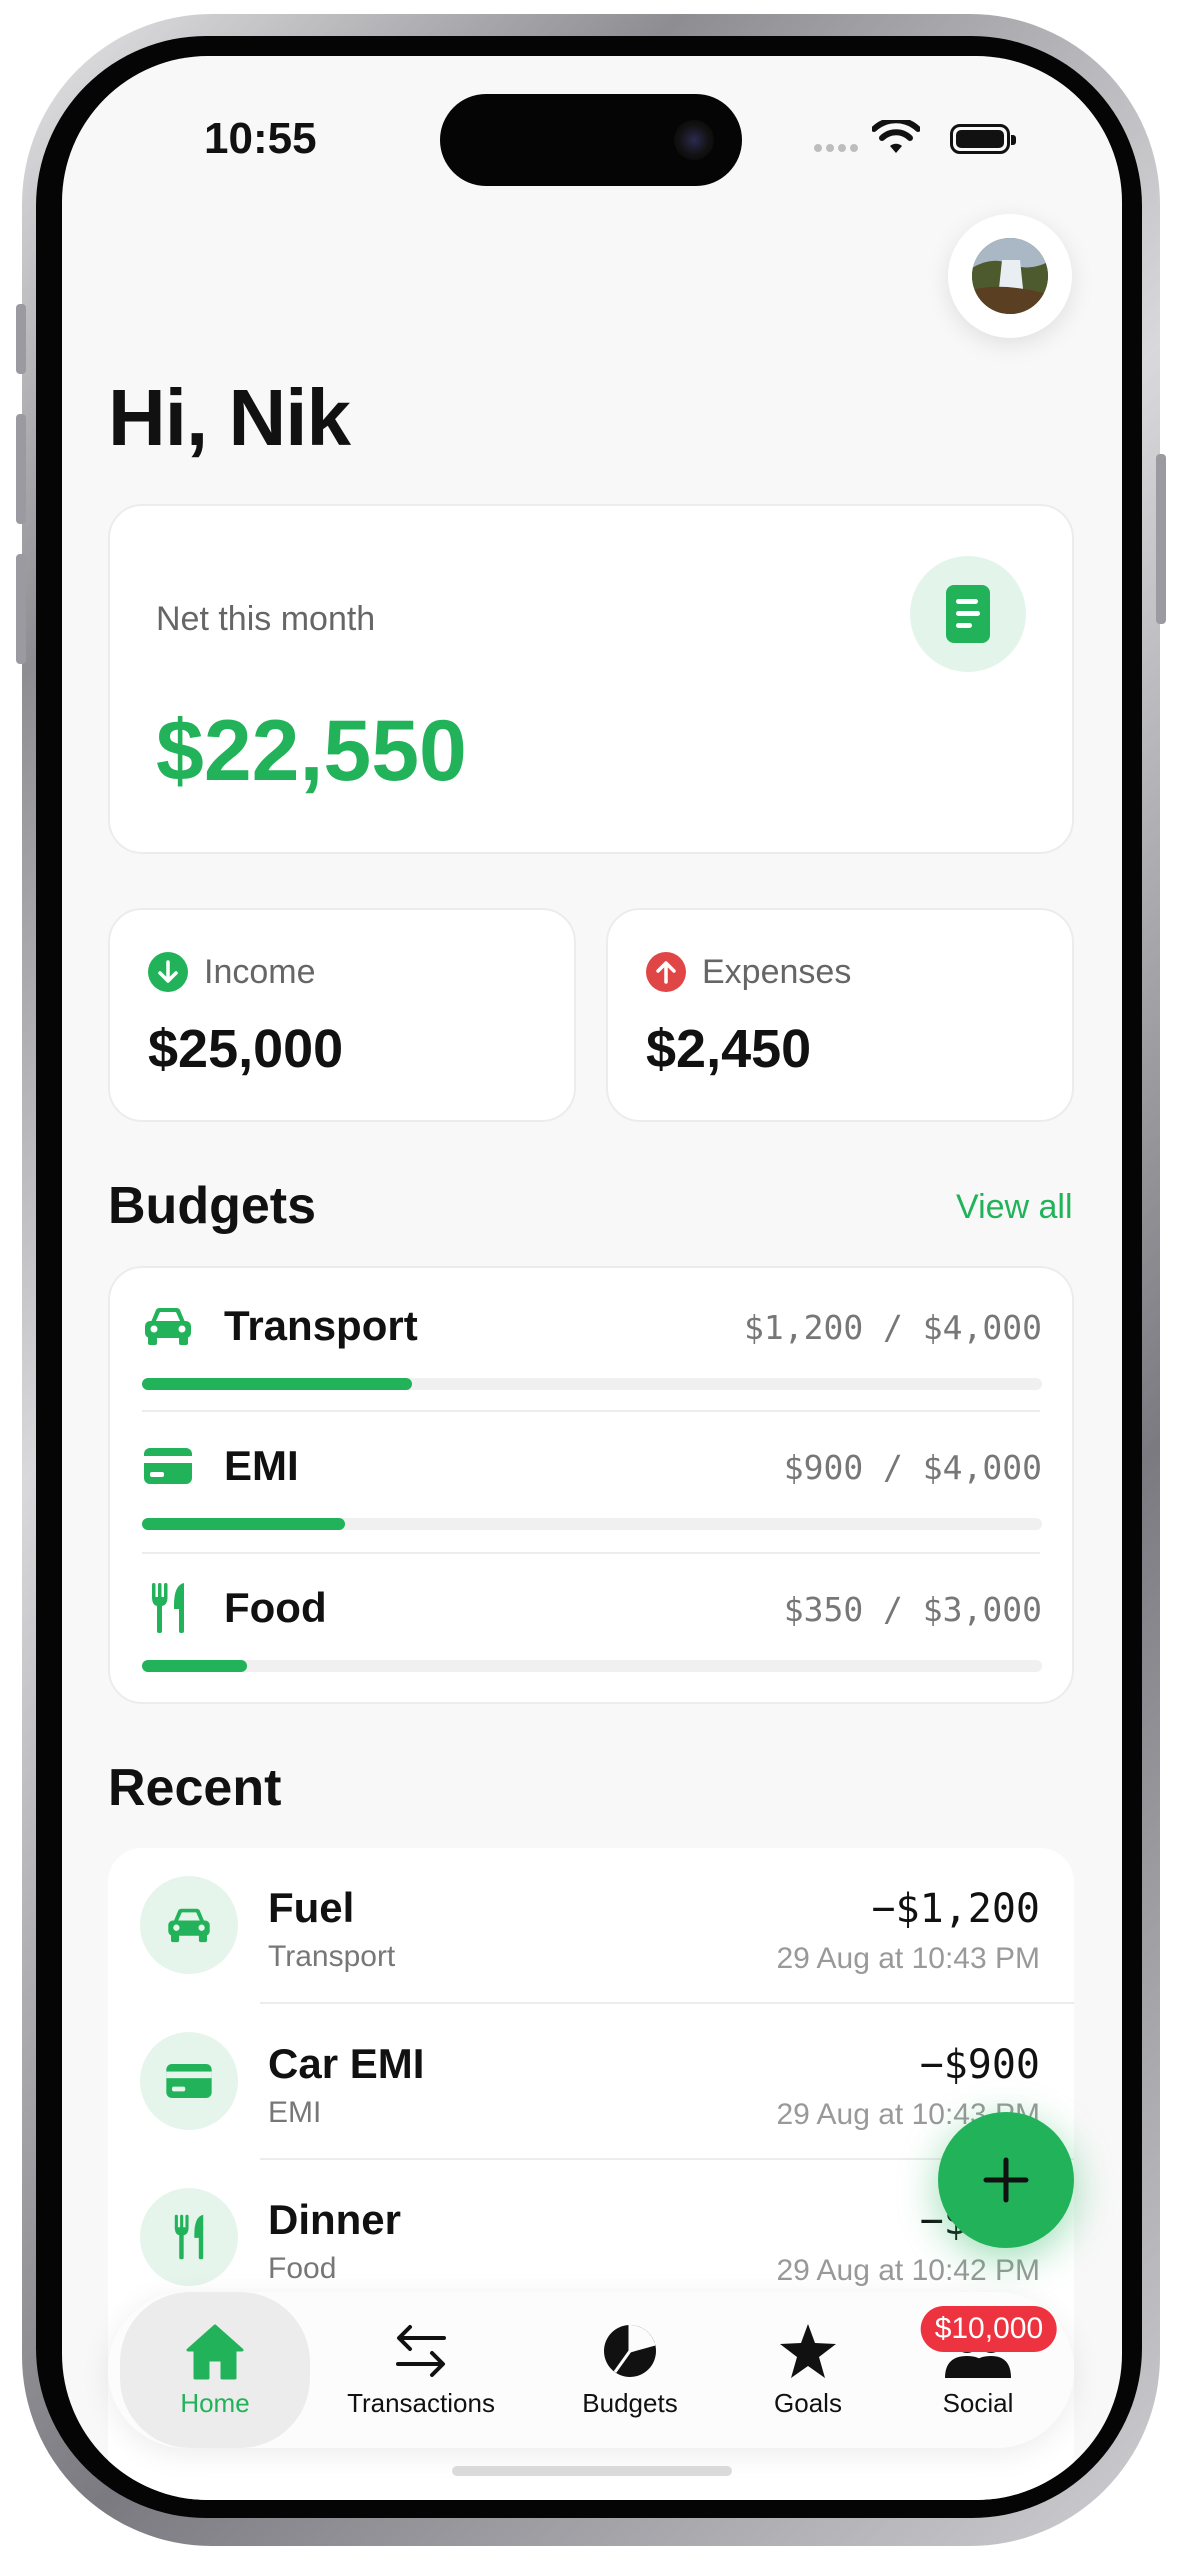 The width and height of the screenshot is (1183, 2560). Describe the element at coordinates (311, 1907) in the screenshot. I see `transaction-name: Fuel` at that location.